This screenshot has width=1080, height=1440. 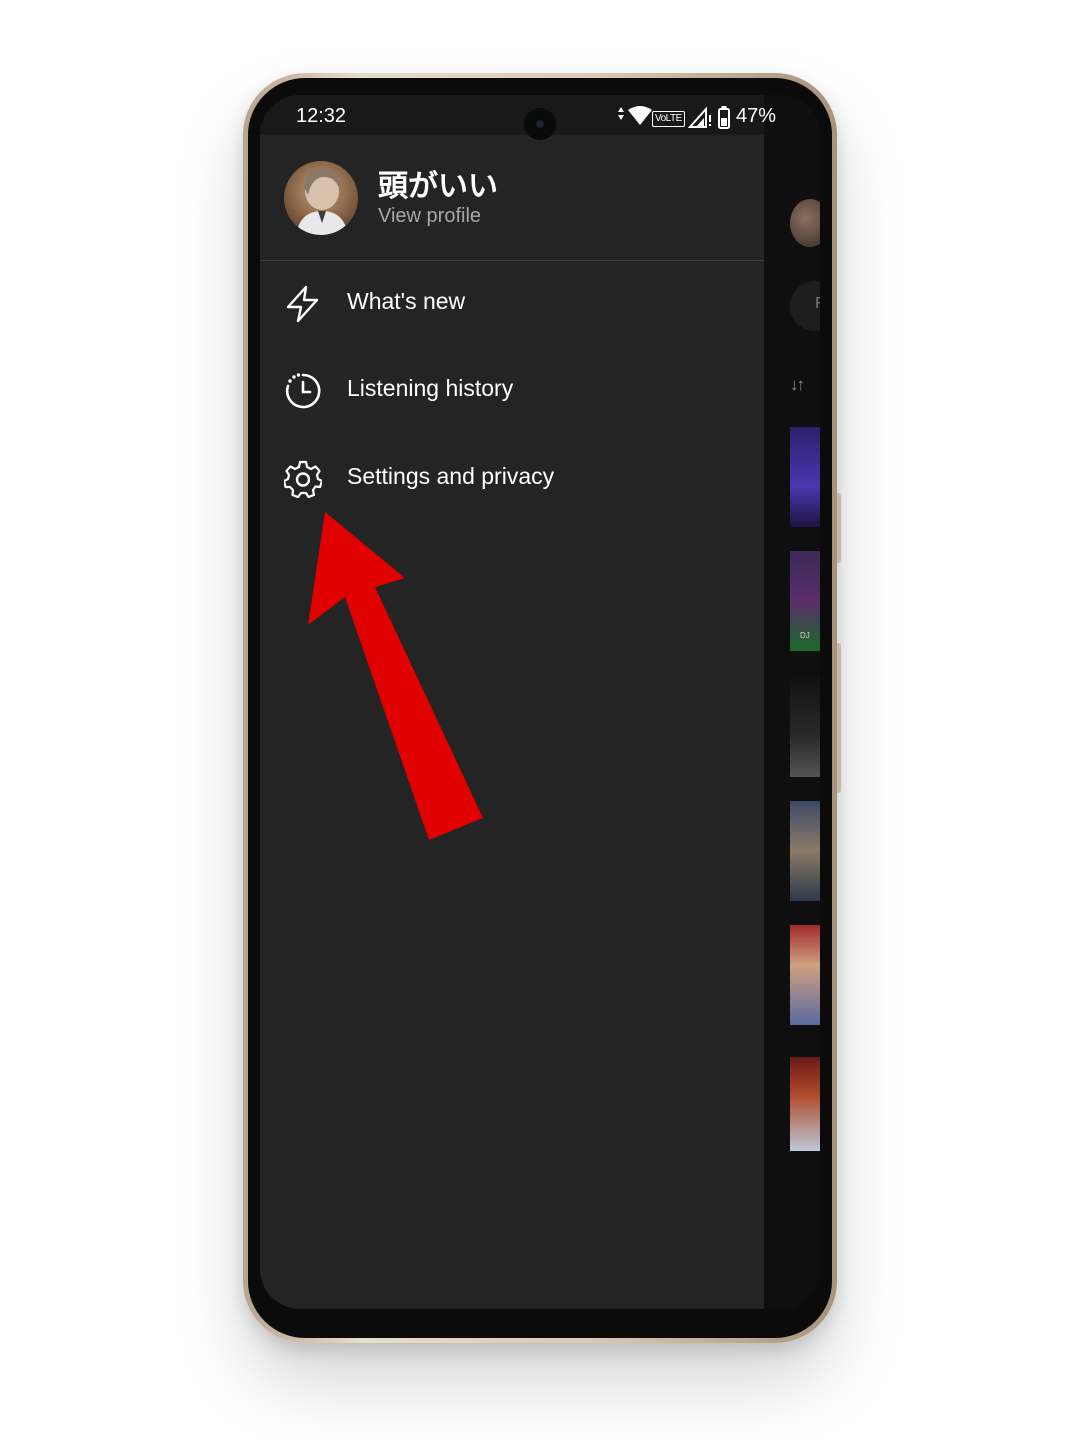 I want to click on background-chip-label: F, so click(x=817, y=303).